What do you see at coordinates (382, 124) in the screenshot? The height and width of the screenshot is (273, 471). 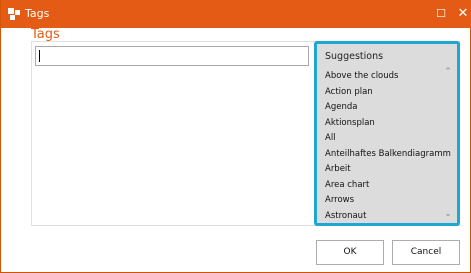 I see `suggestion-item: Aktionsplan` at bounding box center [382, 124].